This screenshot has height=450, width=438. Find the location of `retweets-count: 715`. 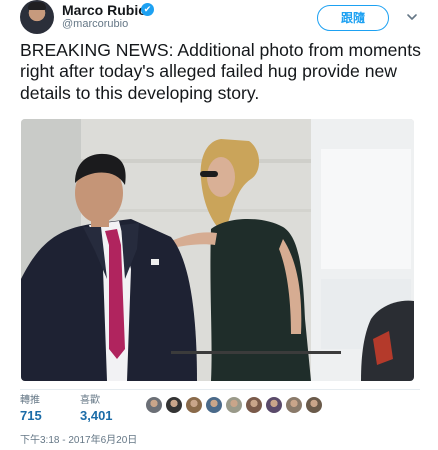

retweets-count: 715 is located at coordinates (31, 415).